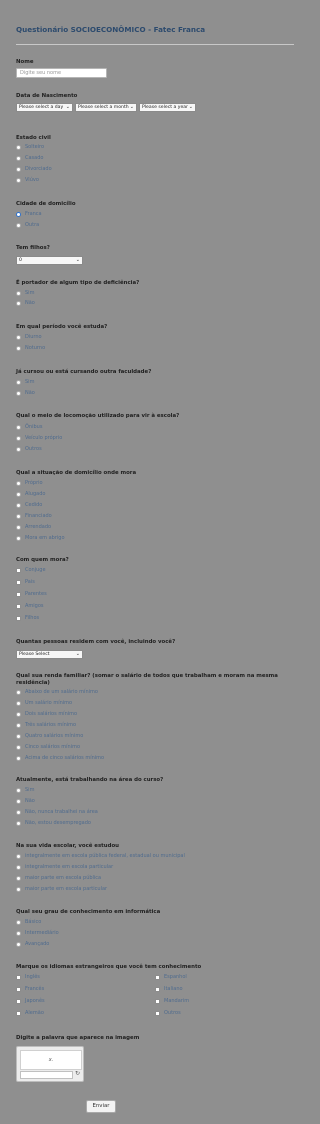 The image size is (320, 1124). I want to click on option-label: Cedido, so click(34, 505).